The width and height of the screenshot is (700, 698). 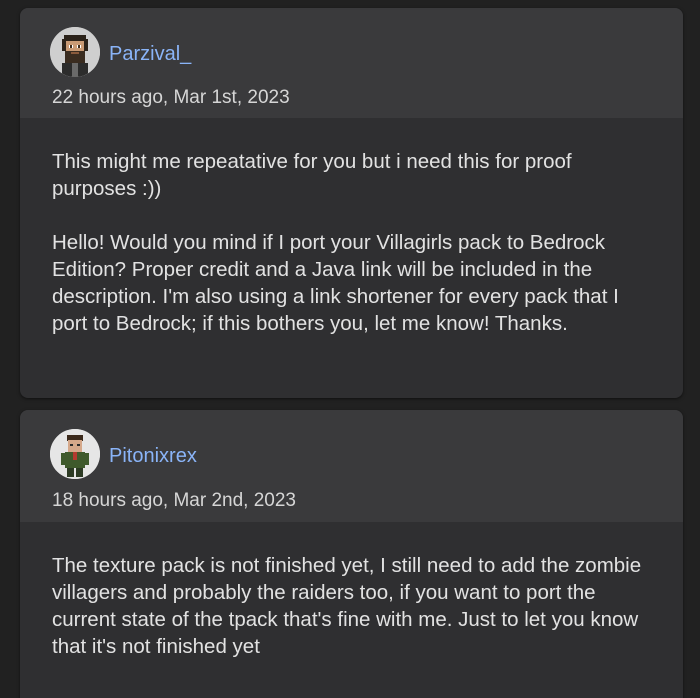 I want to click on comment-timestamp: 22 hours ago, Mar 1st, 2023, so click(x=171, y=97).